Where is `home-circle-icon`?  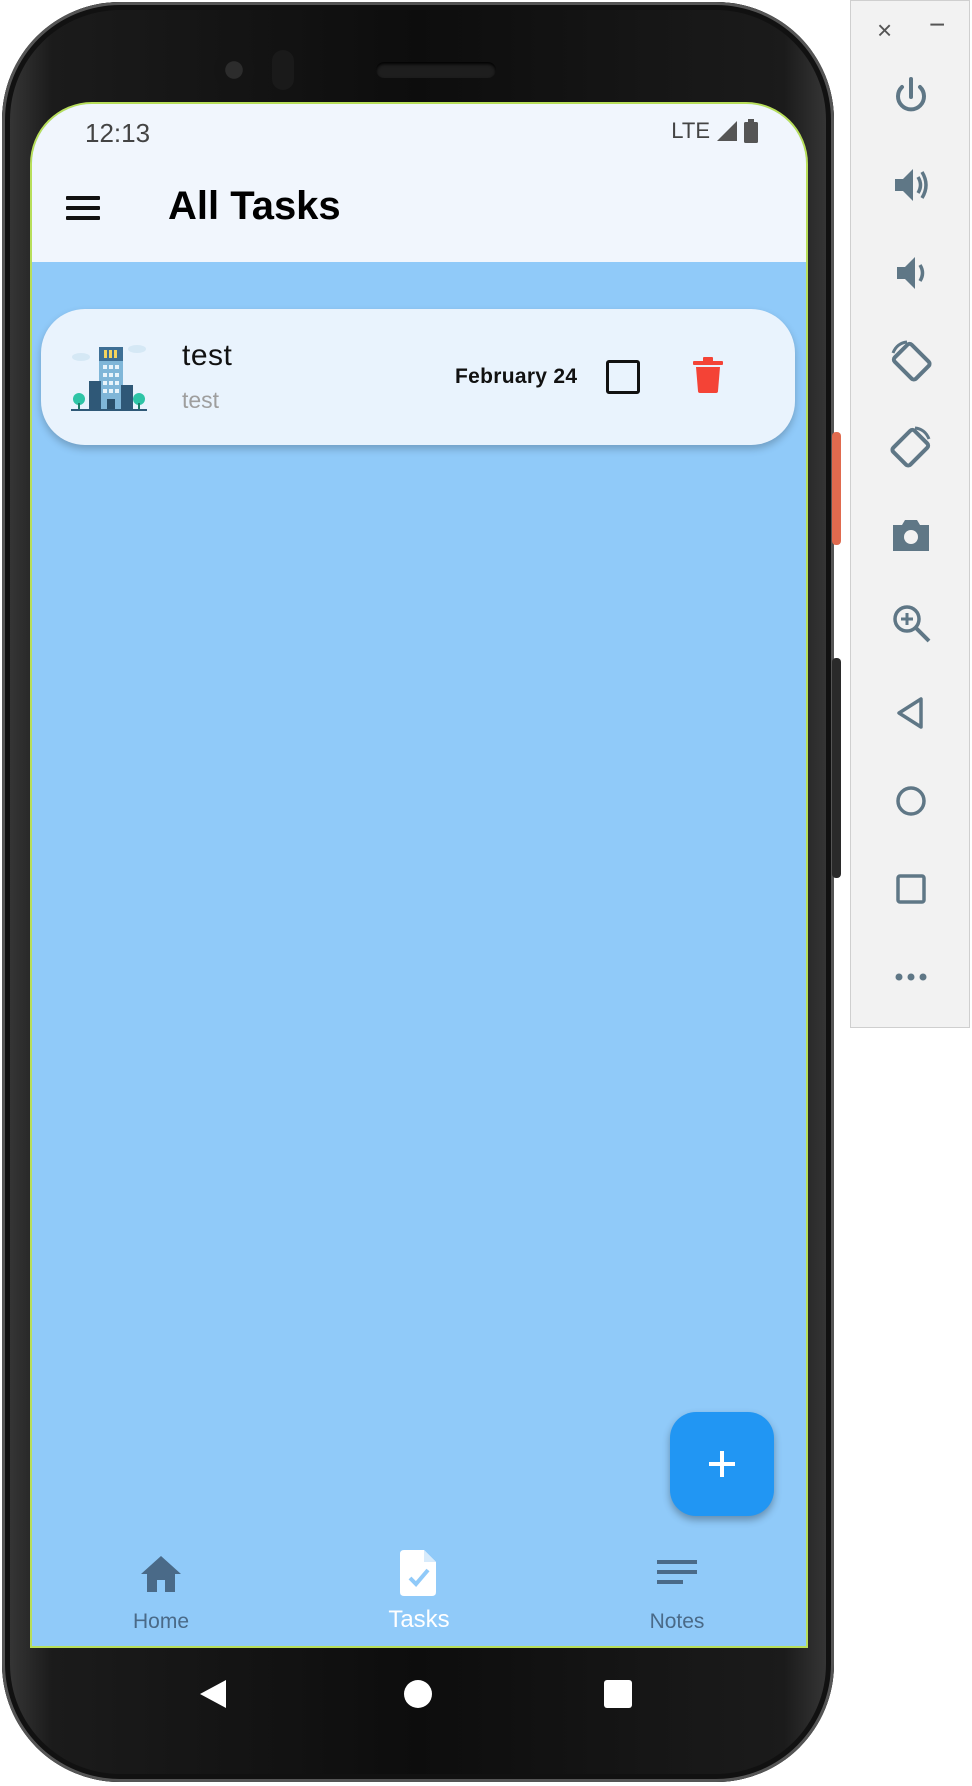 home-circle-icon is located at coordinates (418, 1694).